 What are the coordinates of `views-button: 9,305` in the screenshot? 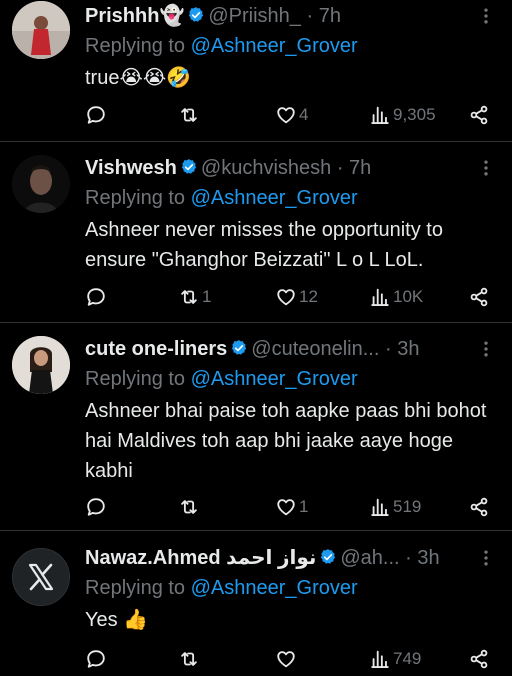 It's located at (402, 115).